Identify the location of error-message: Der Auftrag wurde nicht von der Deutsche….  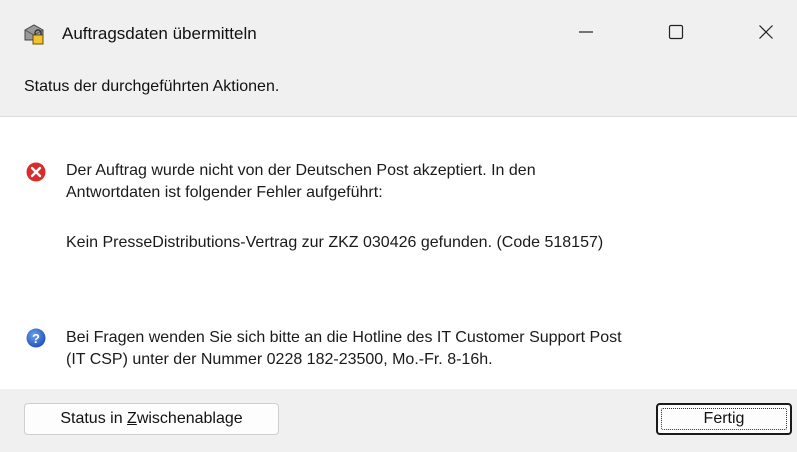
(416, 182).